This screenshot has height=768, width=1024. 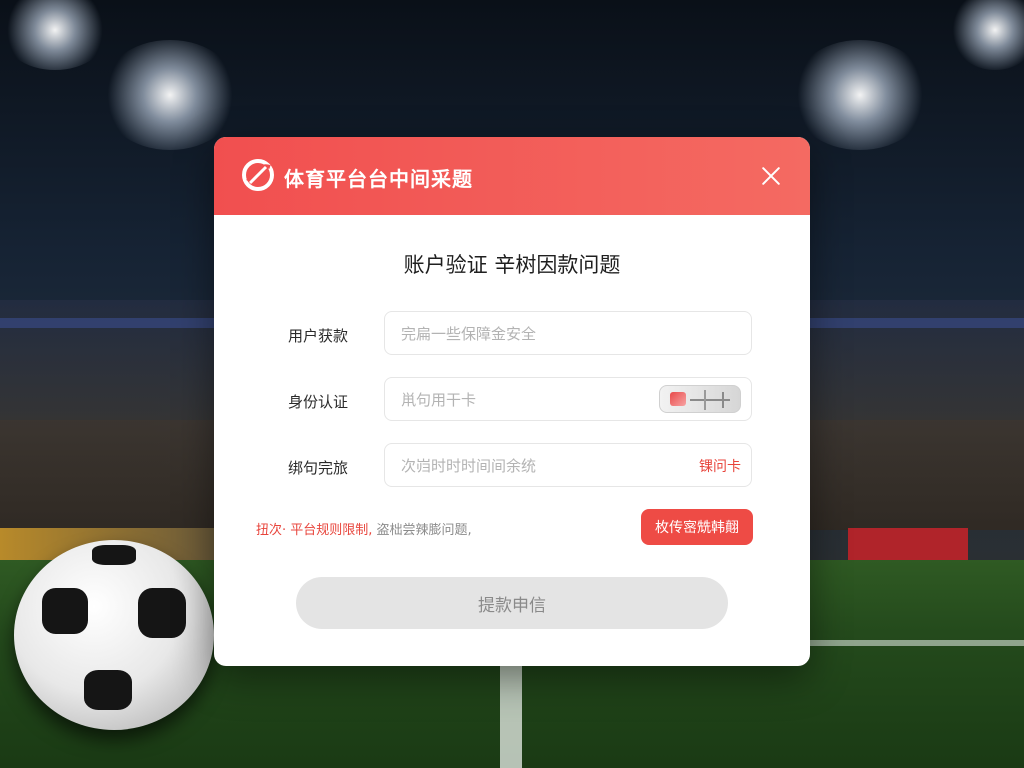 What do you see at coordinates (526, 400) in the screenshot?
I see `identity-card-input` at bounding box center [526, 400].